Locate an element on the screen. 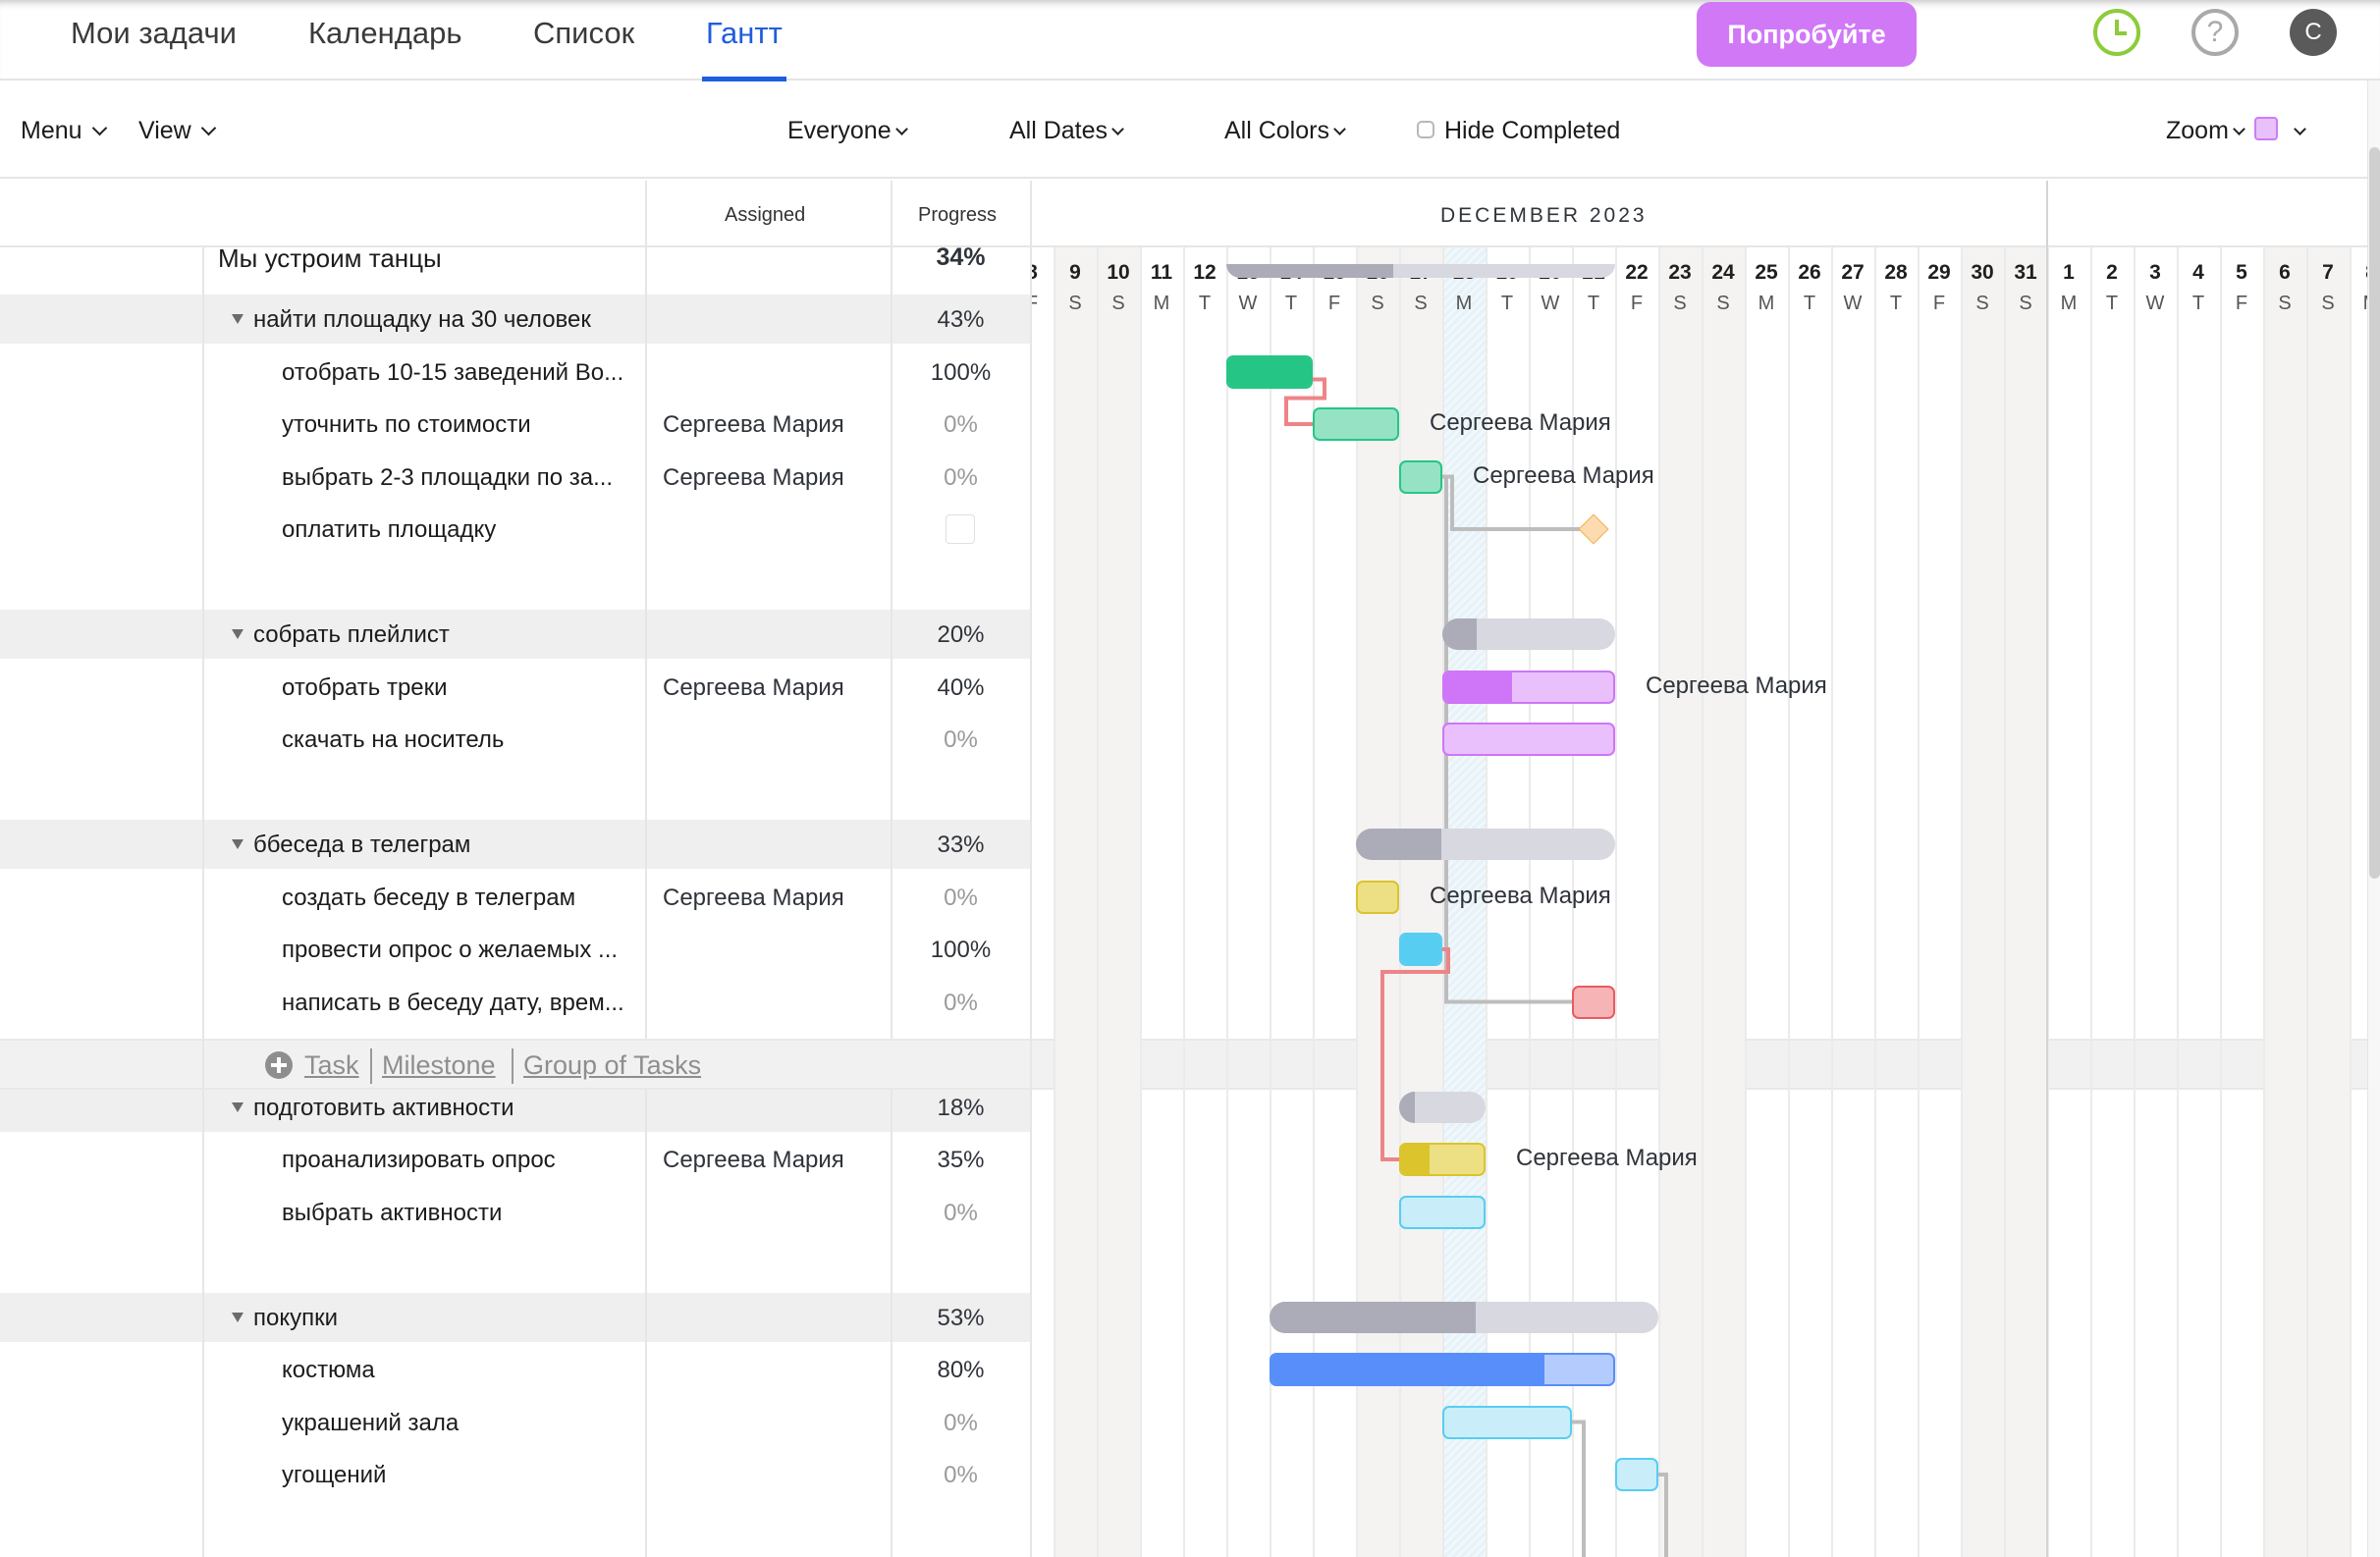  task-row: оплатить площадку is located at coordinates (515, 529).